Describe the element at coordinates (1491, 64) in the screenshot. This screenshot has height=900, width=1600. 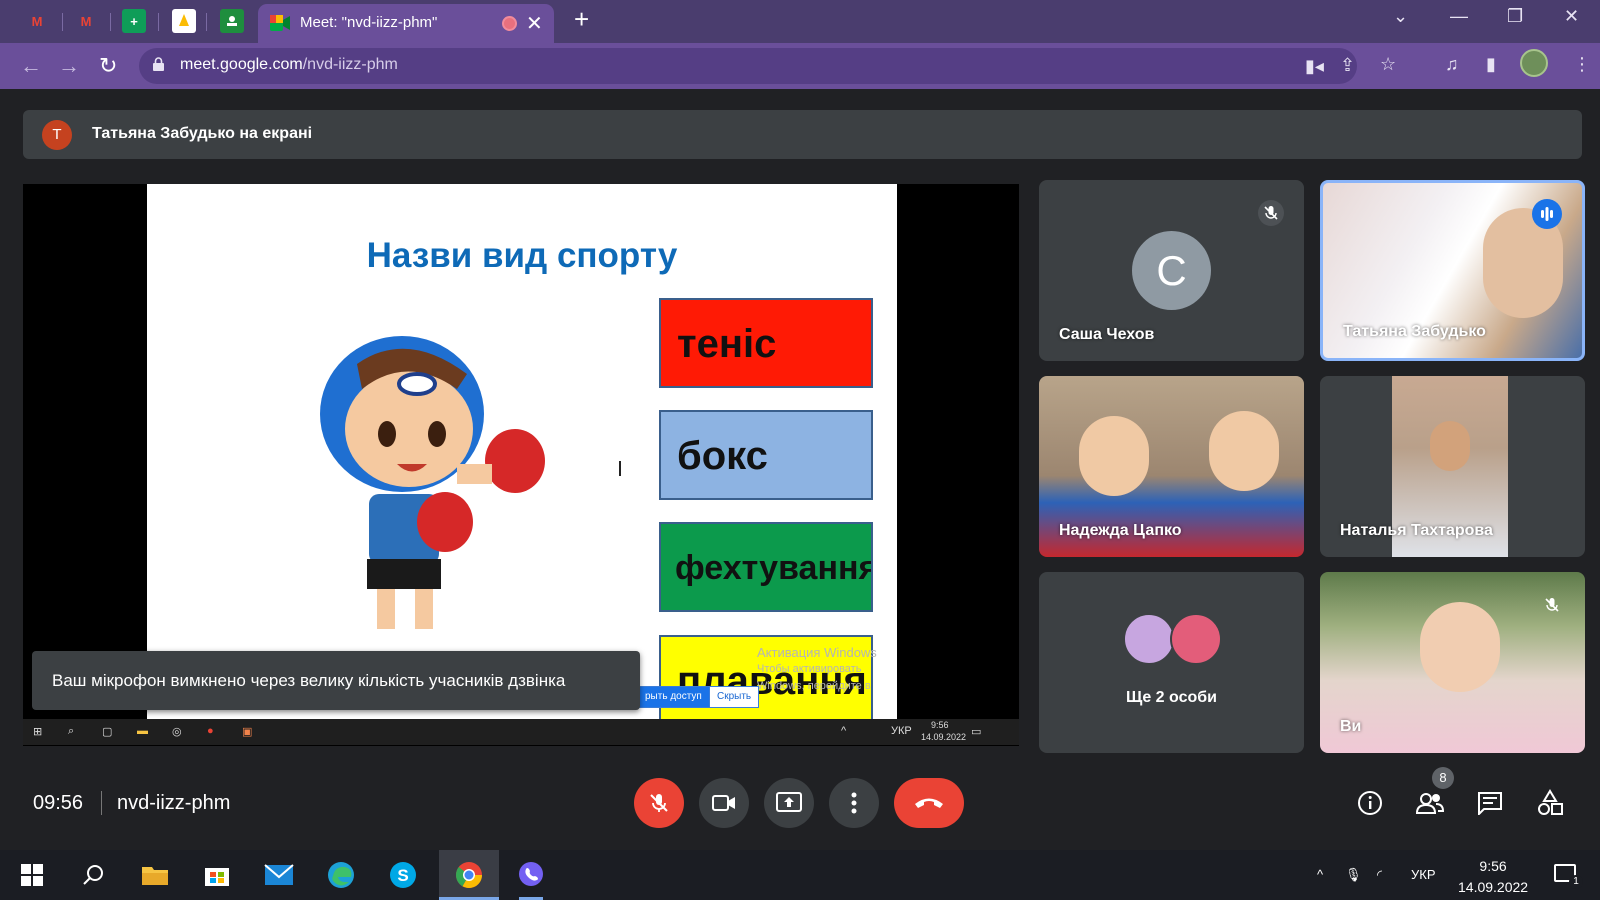
I see `side-panel-icon: ▮` at that location.